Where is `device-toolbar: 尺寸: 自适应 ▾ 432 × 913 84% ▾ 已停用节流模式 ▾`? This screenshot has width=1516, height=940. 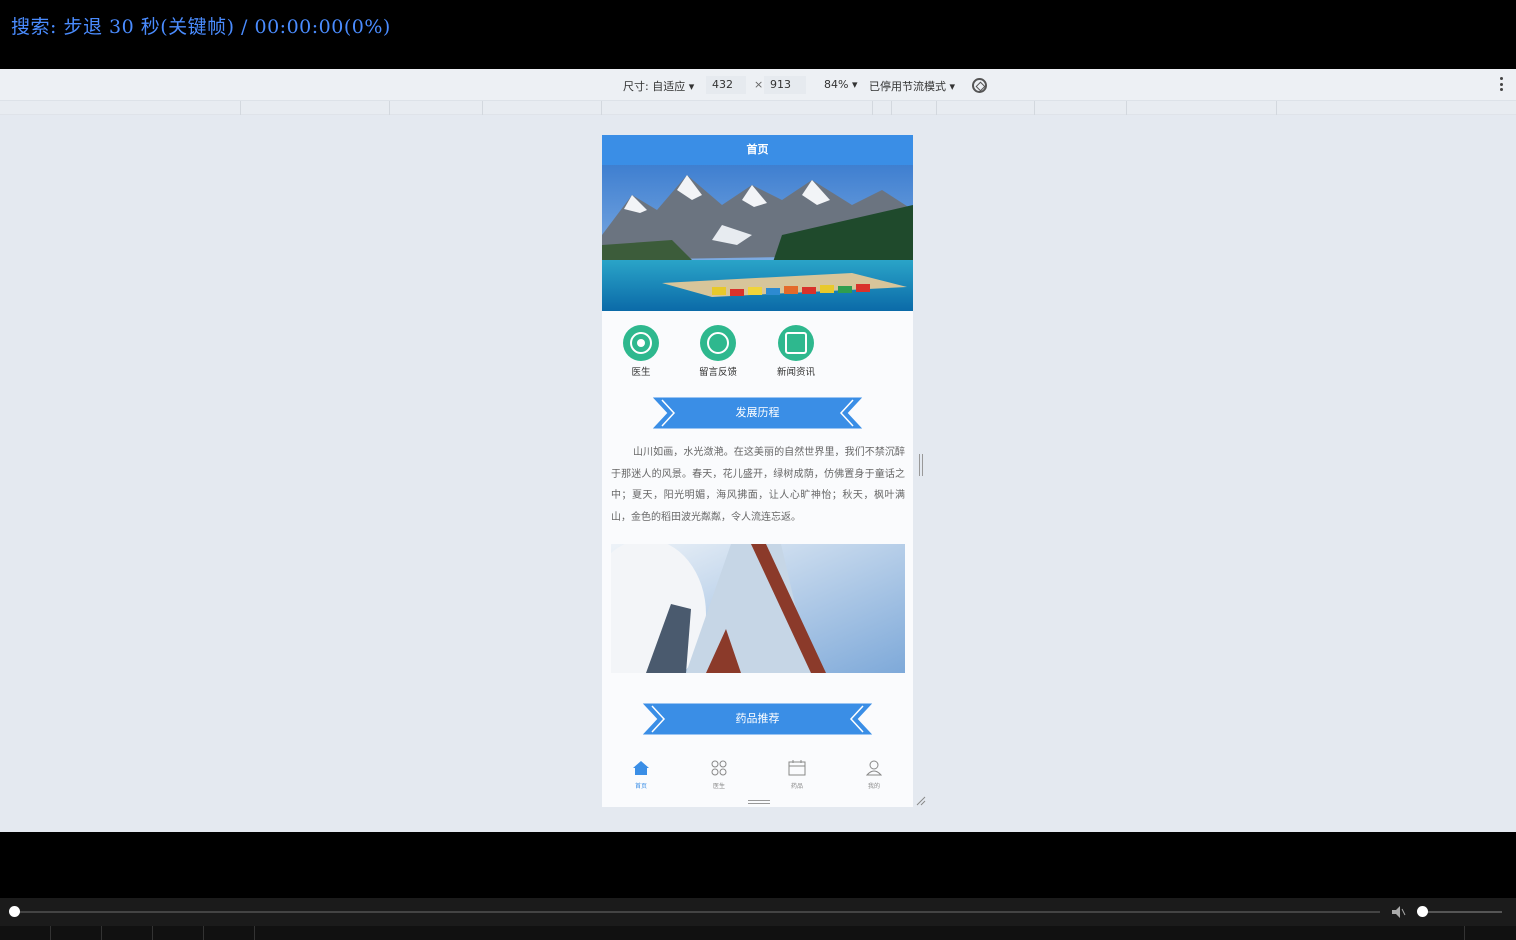 device-toolbar: 尺寸: 自适应 ▾ 432 × 913 84% ▾ 已停用节流模式 ▾ is located at coordinates (758, 85).